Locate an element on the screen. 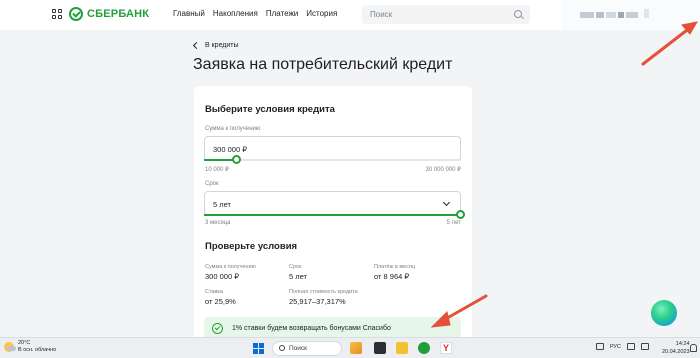 The height and width of the screenshot is (358, 700). amount-field: 300 000 ₽ is located at coordinates (332, 148).